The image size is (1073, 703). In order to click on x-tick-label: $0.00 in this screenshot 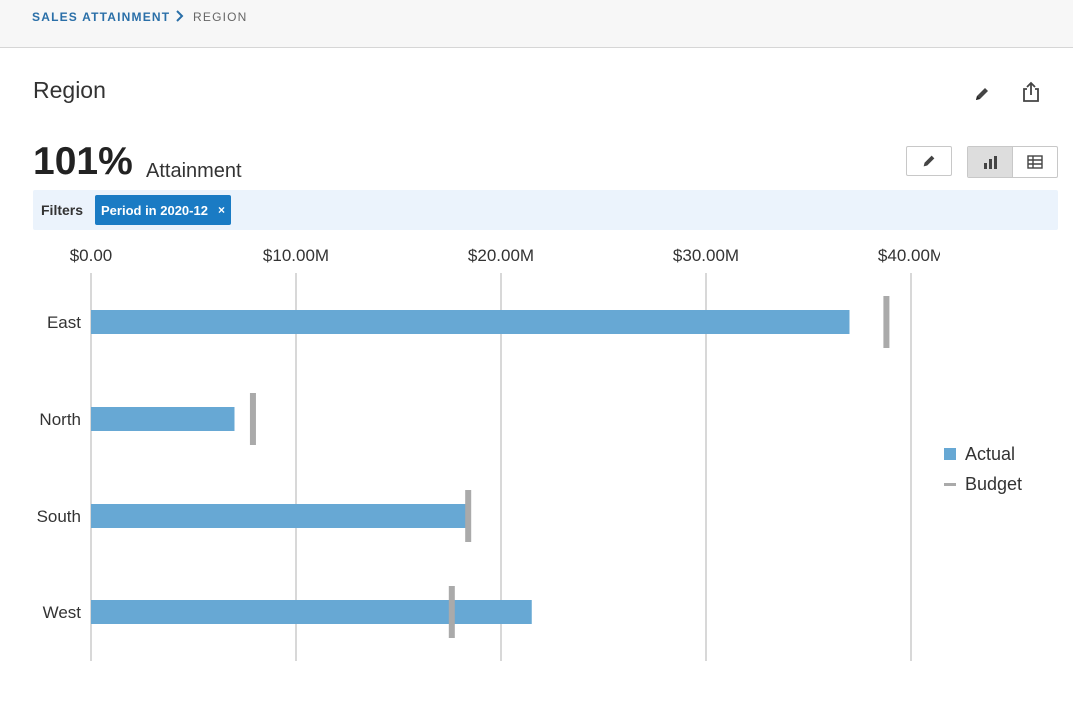, I will do `click(91, 255)`.